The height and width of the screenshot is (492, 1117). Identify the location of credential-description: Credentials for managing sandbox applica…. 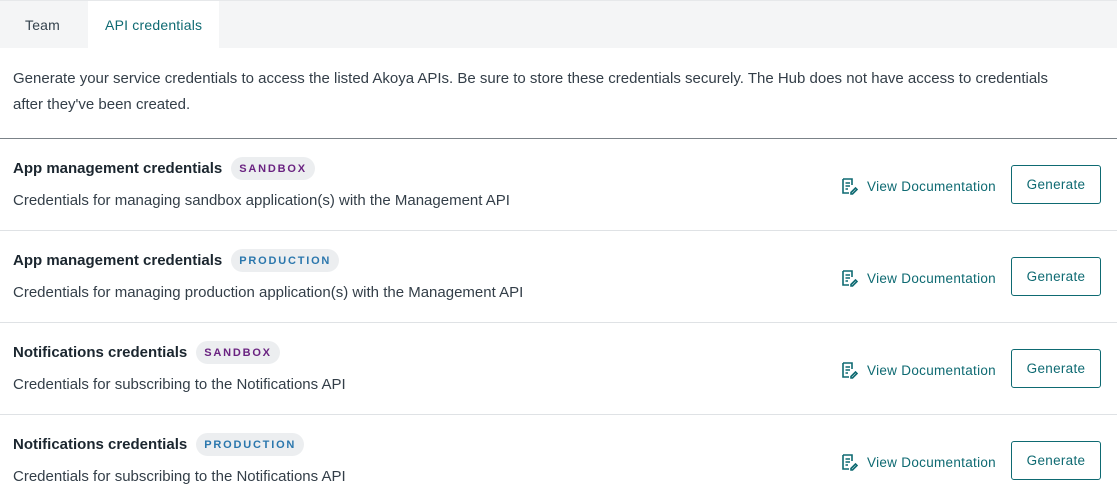
(261, 200).